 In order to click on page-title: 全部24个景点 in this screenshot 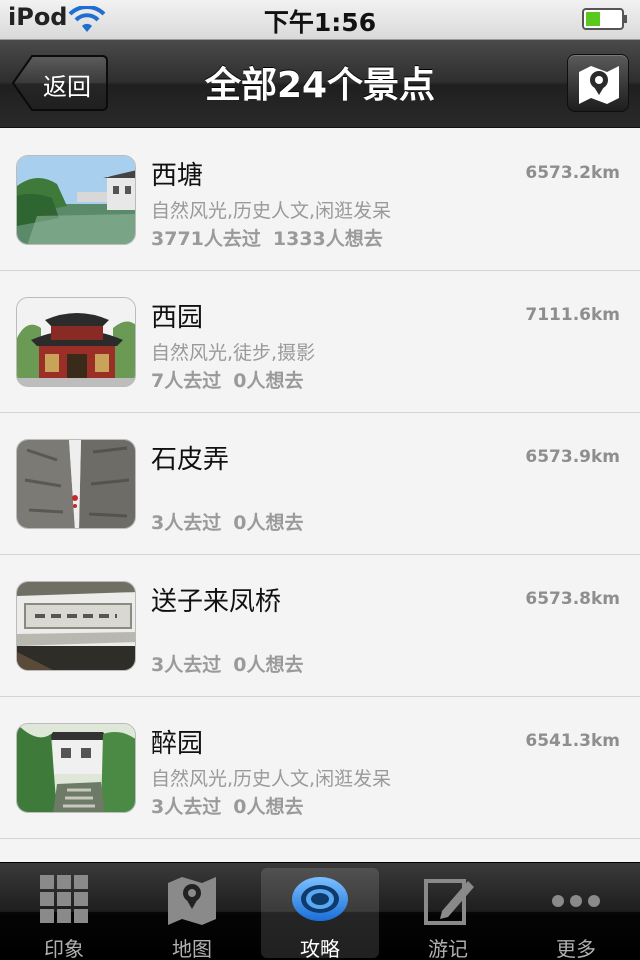, I will do `click(320, 85)`.